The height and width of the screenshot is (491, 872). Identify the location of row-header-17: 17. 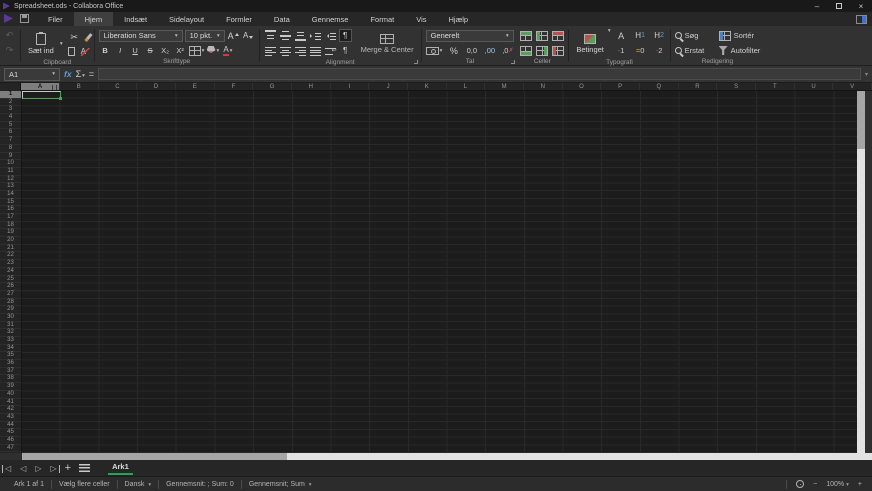
(10, 218).